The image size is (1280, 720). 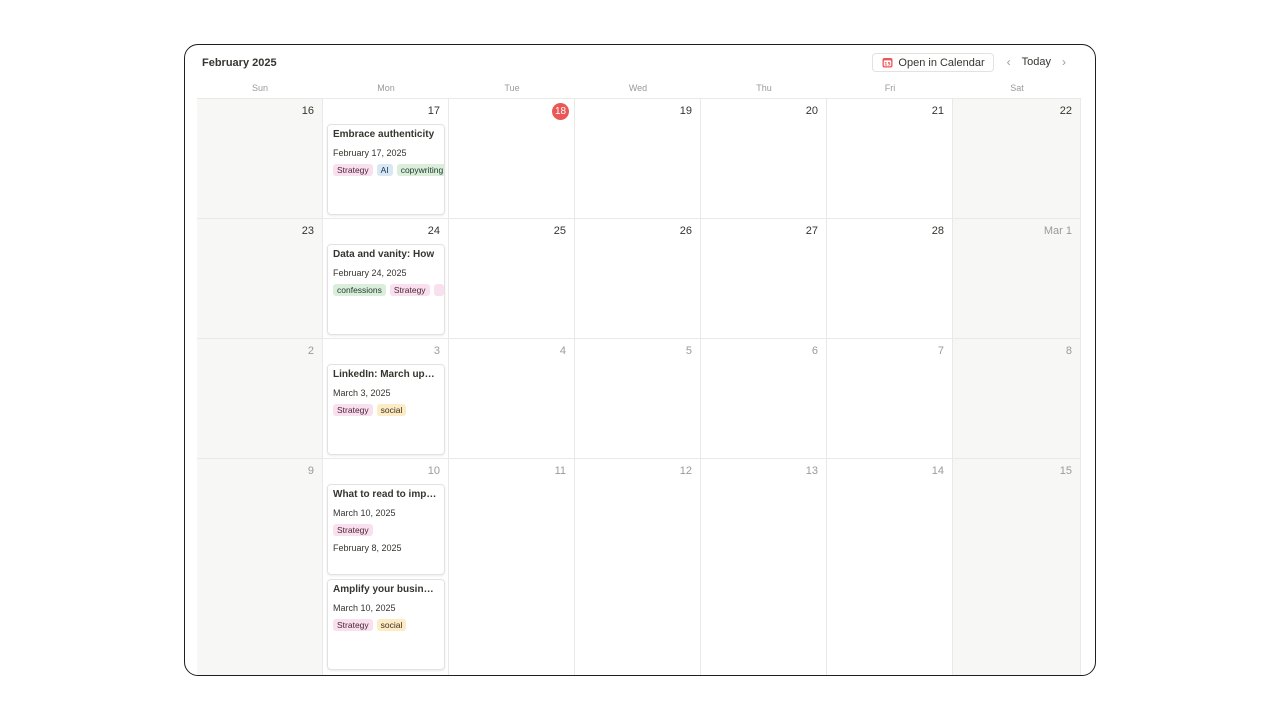 I want to click on day-number: 6, so click(x=814, y=351).